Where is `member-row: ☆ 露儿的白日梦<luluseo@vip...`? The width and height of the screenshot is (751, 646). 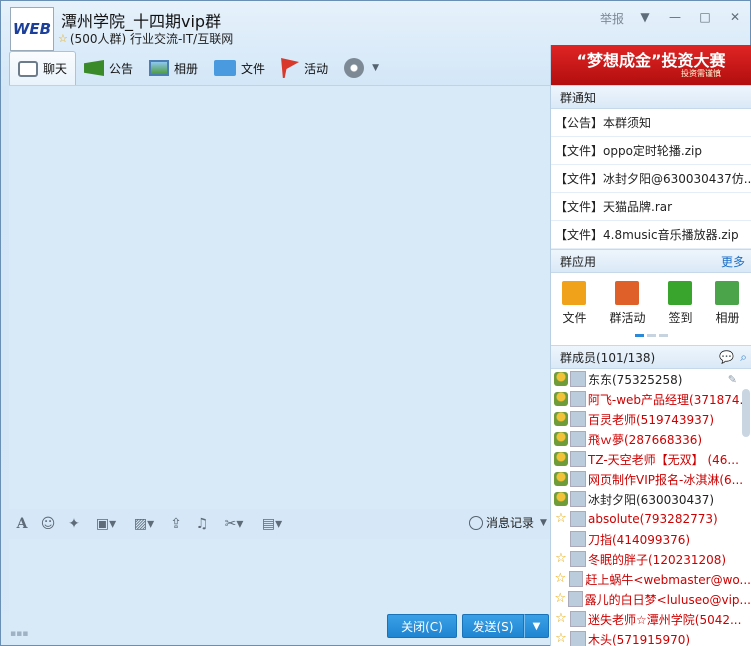
member-row: ☆ 露儿的白日梦<luluseo@vip... is located at coordinates (651, 599).